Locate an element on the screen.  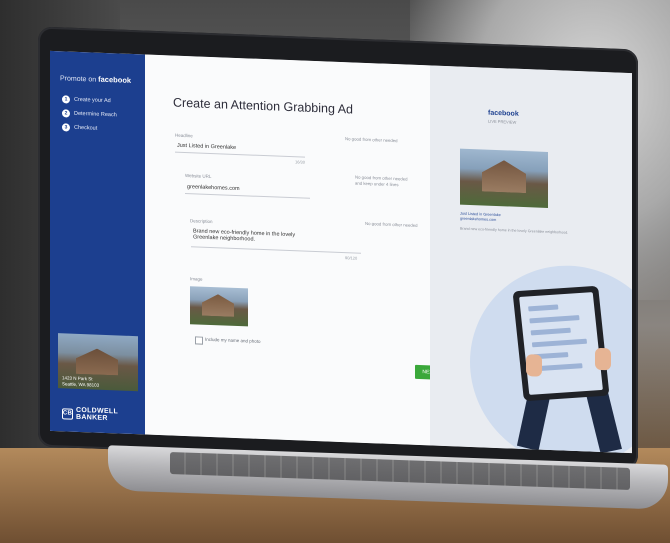
promote-brand: facebook is located at coordinates (115, 79).